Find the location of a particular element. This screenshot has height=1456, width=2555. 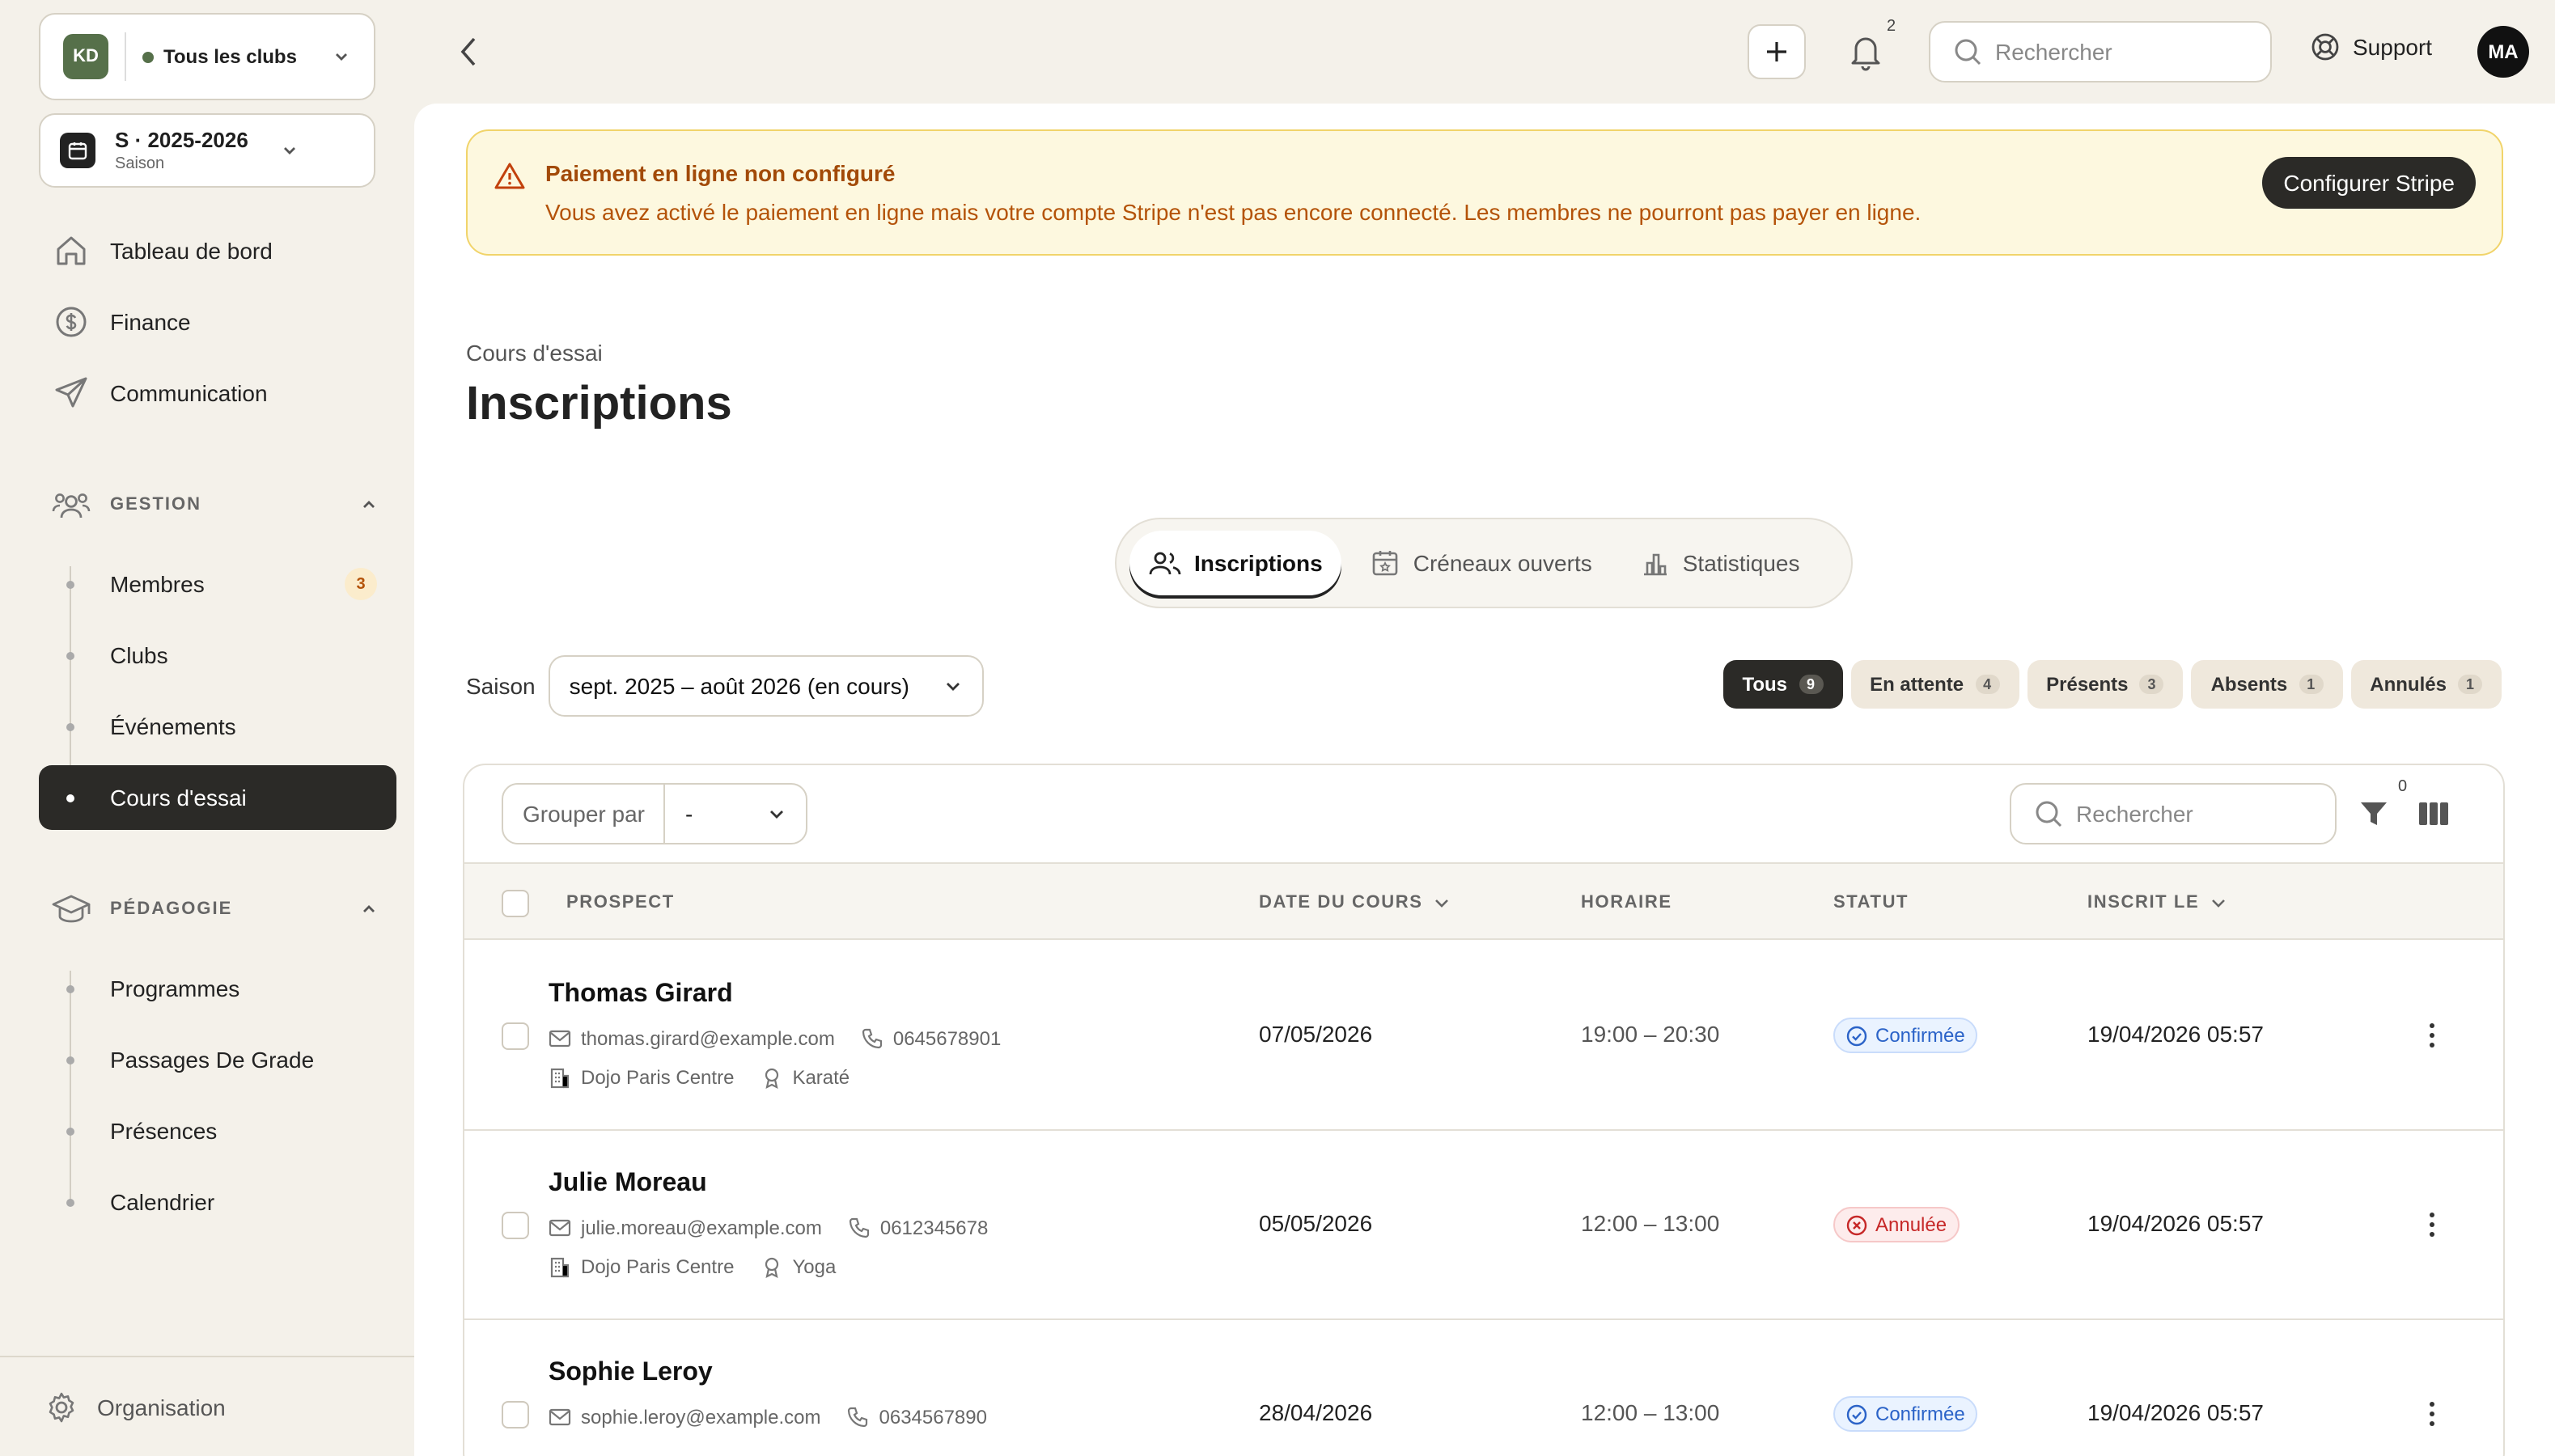

filter-label: Tous is located at coordinates (1765, 684).